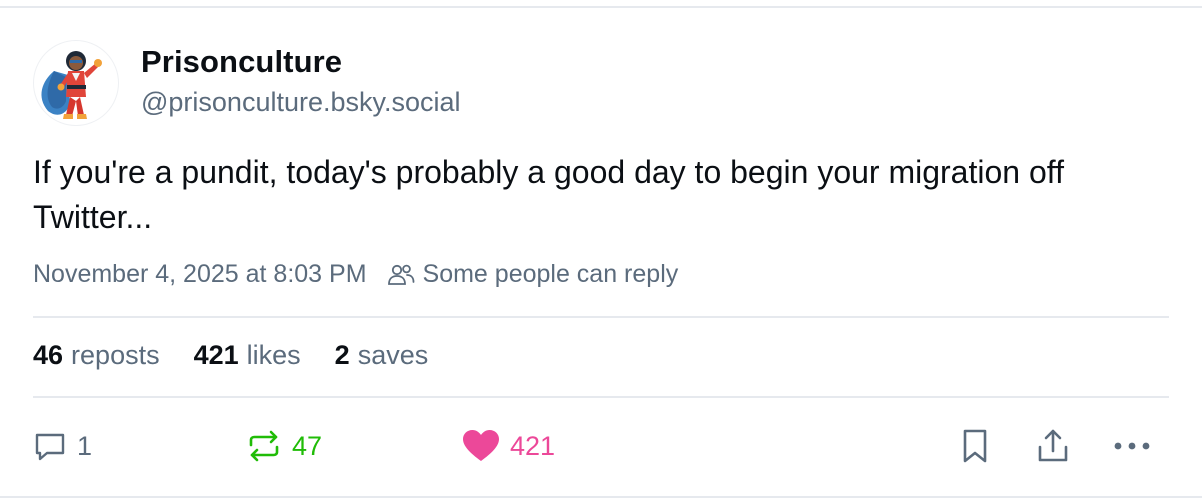  Describe the element at coordinates (601, 7) in the screenshot. I see `top-border` at that location.